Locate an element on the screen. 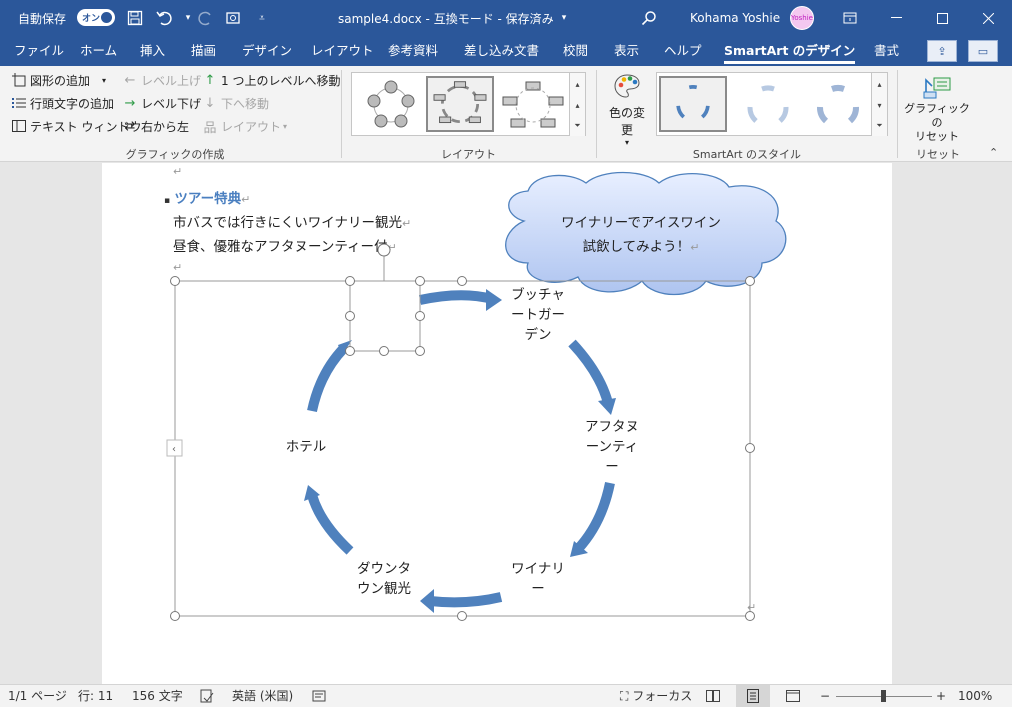 The width and height of the screenshot is (1012, 707). user-name: Kohama Yoshie is located at coordinates (735, 18).